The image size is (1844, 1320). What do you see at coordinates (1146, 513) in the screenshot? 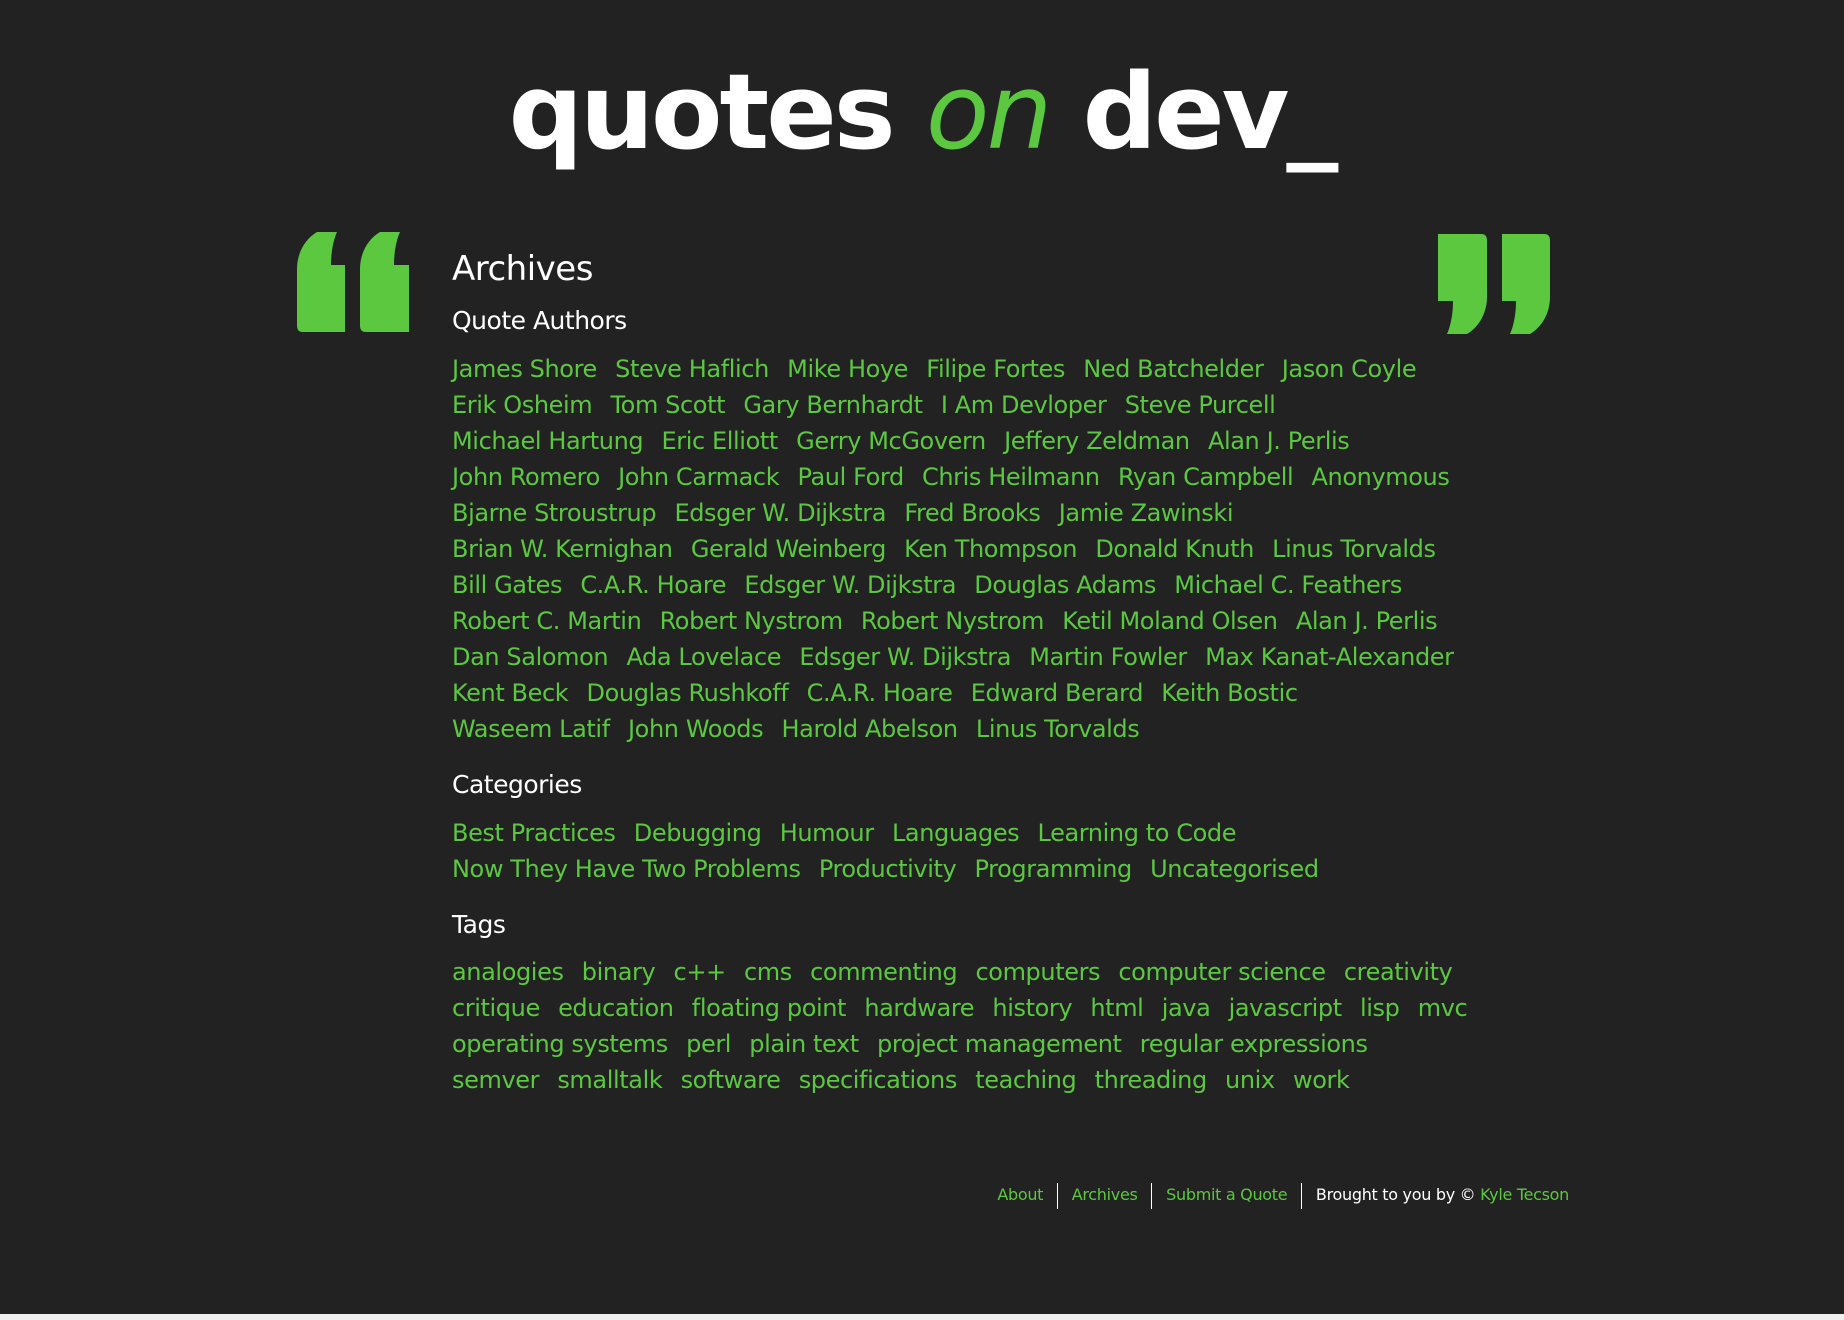
I see `author-link: Jamie Zawinski` at bounding box center [1146, 513].